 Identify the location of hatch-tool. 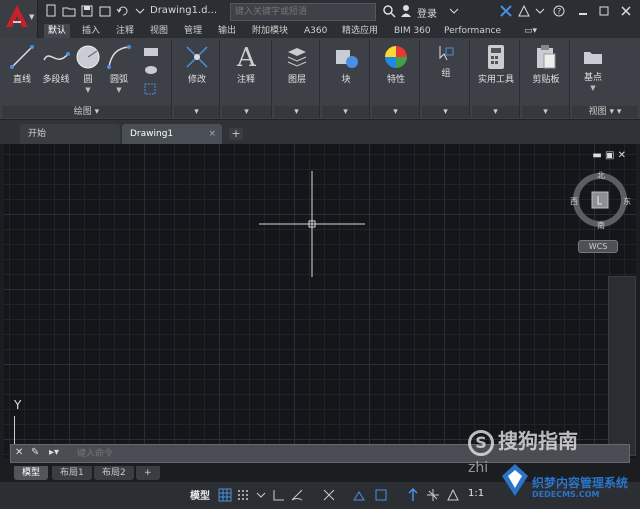
(152, 70).